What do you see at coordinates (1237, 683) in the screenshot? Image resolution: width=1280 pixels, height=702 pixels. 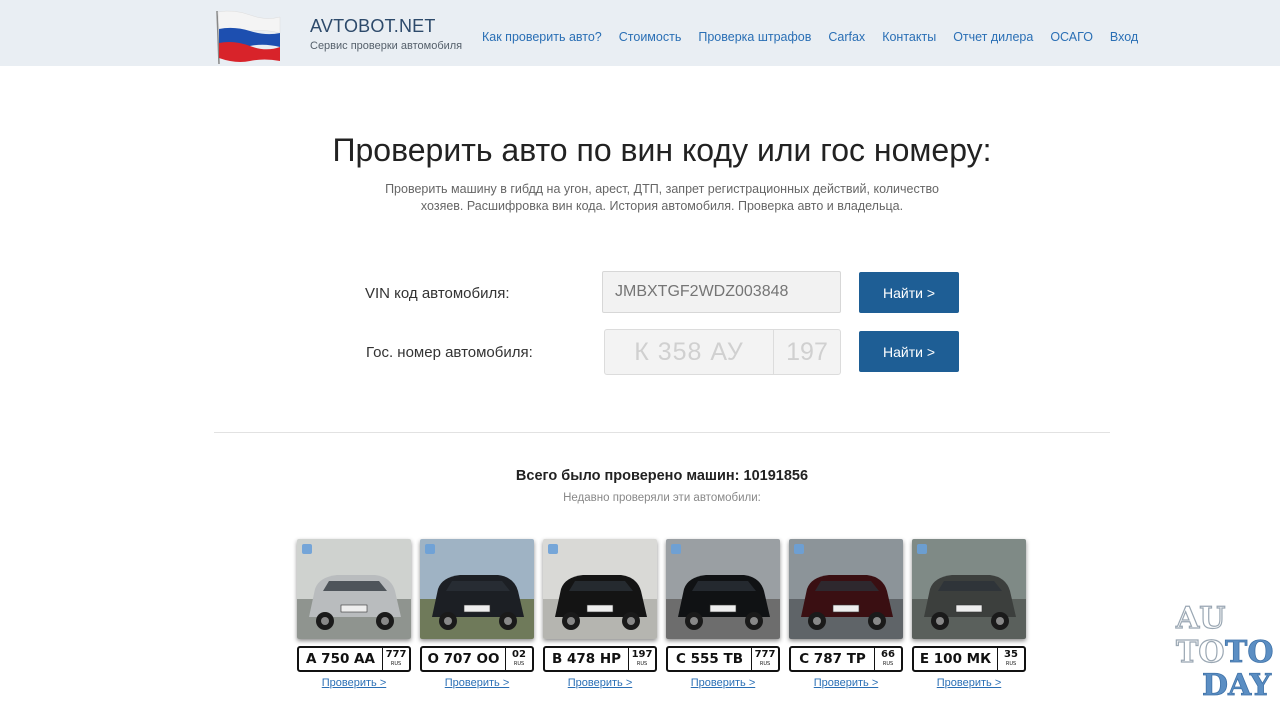 I see `watermark-text: DAY` at bounding box center [1237, 683].